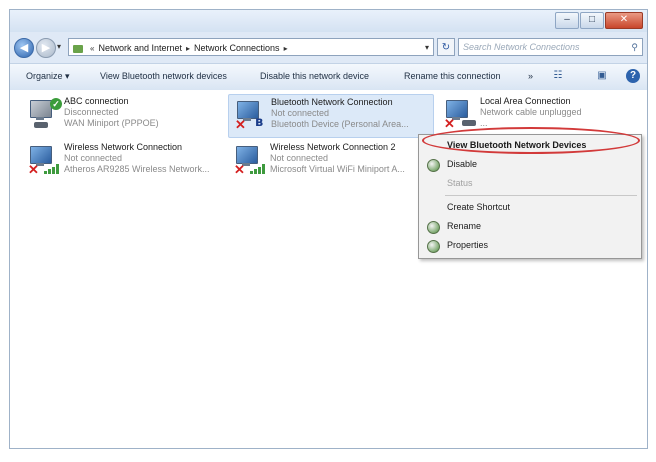  I want to click on breadcrumb-network-and-internet: Network and Internet, so click(140, 48).